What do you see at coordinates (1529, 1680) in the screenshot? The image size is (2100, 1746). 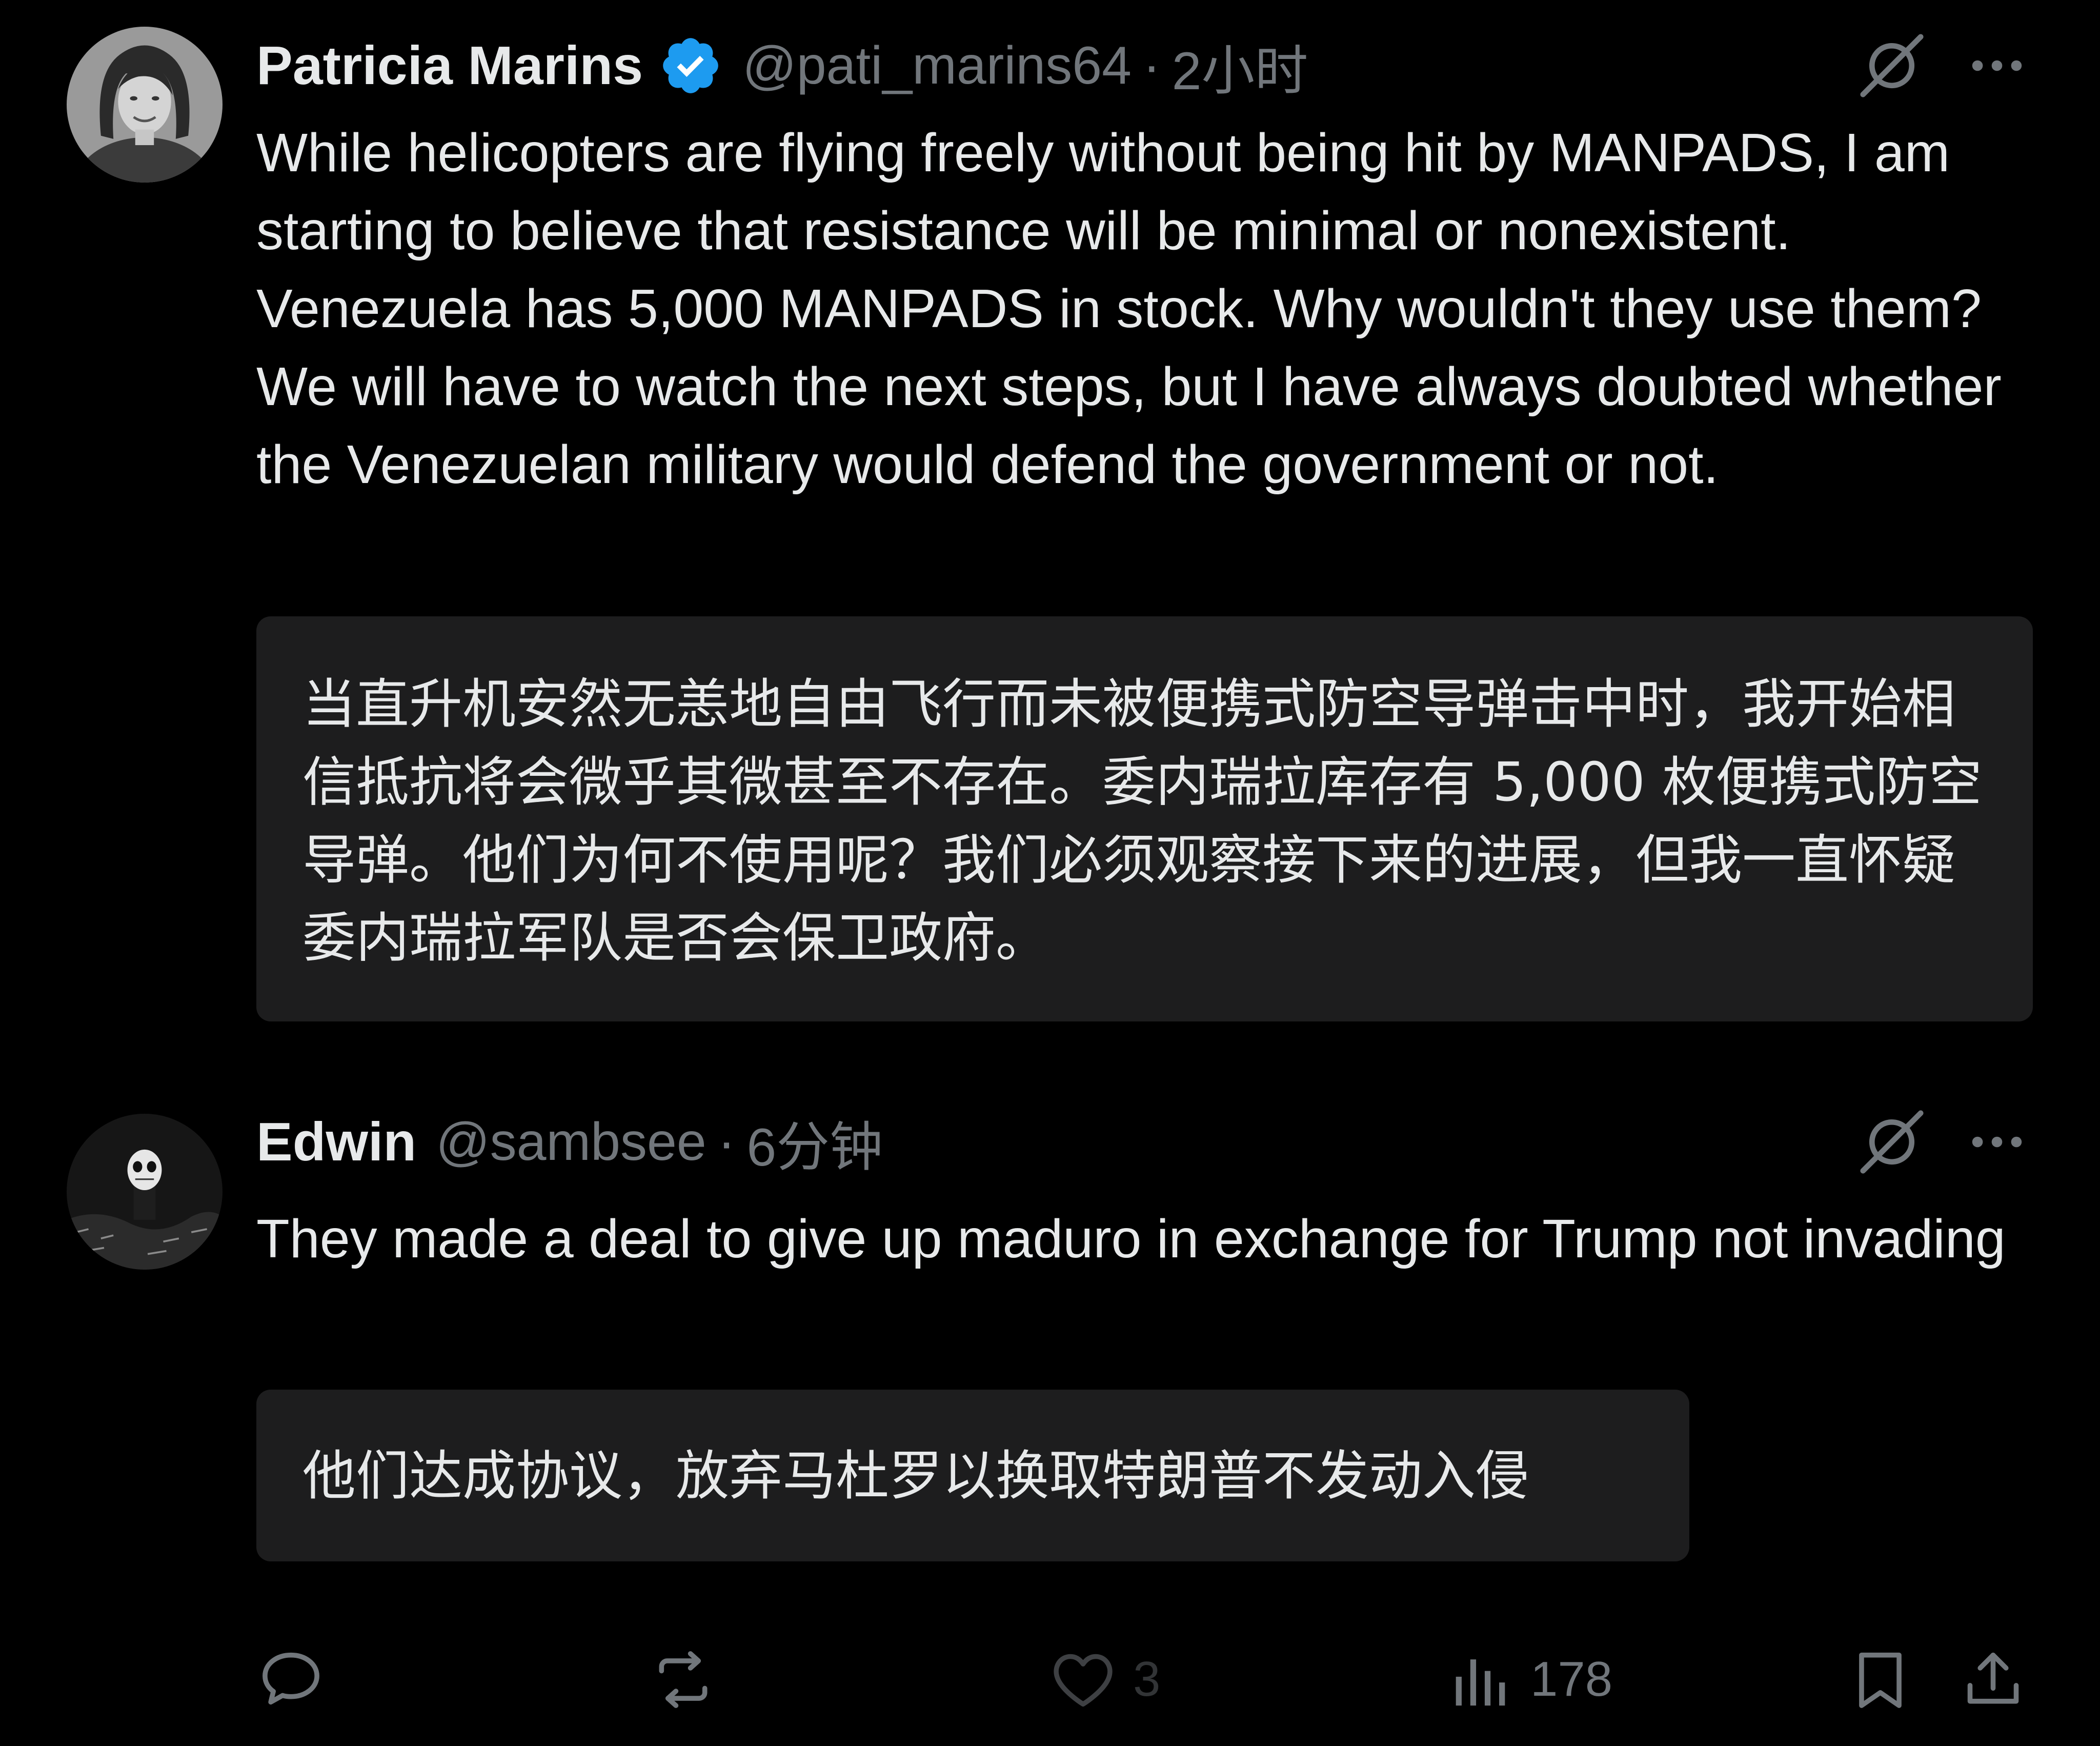 I see `views-button: 178` at bounding box center [1529, 1680].